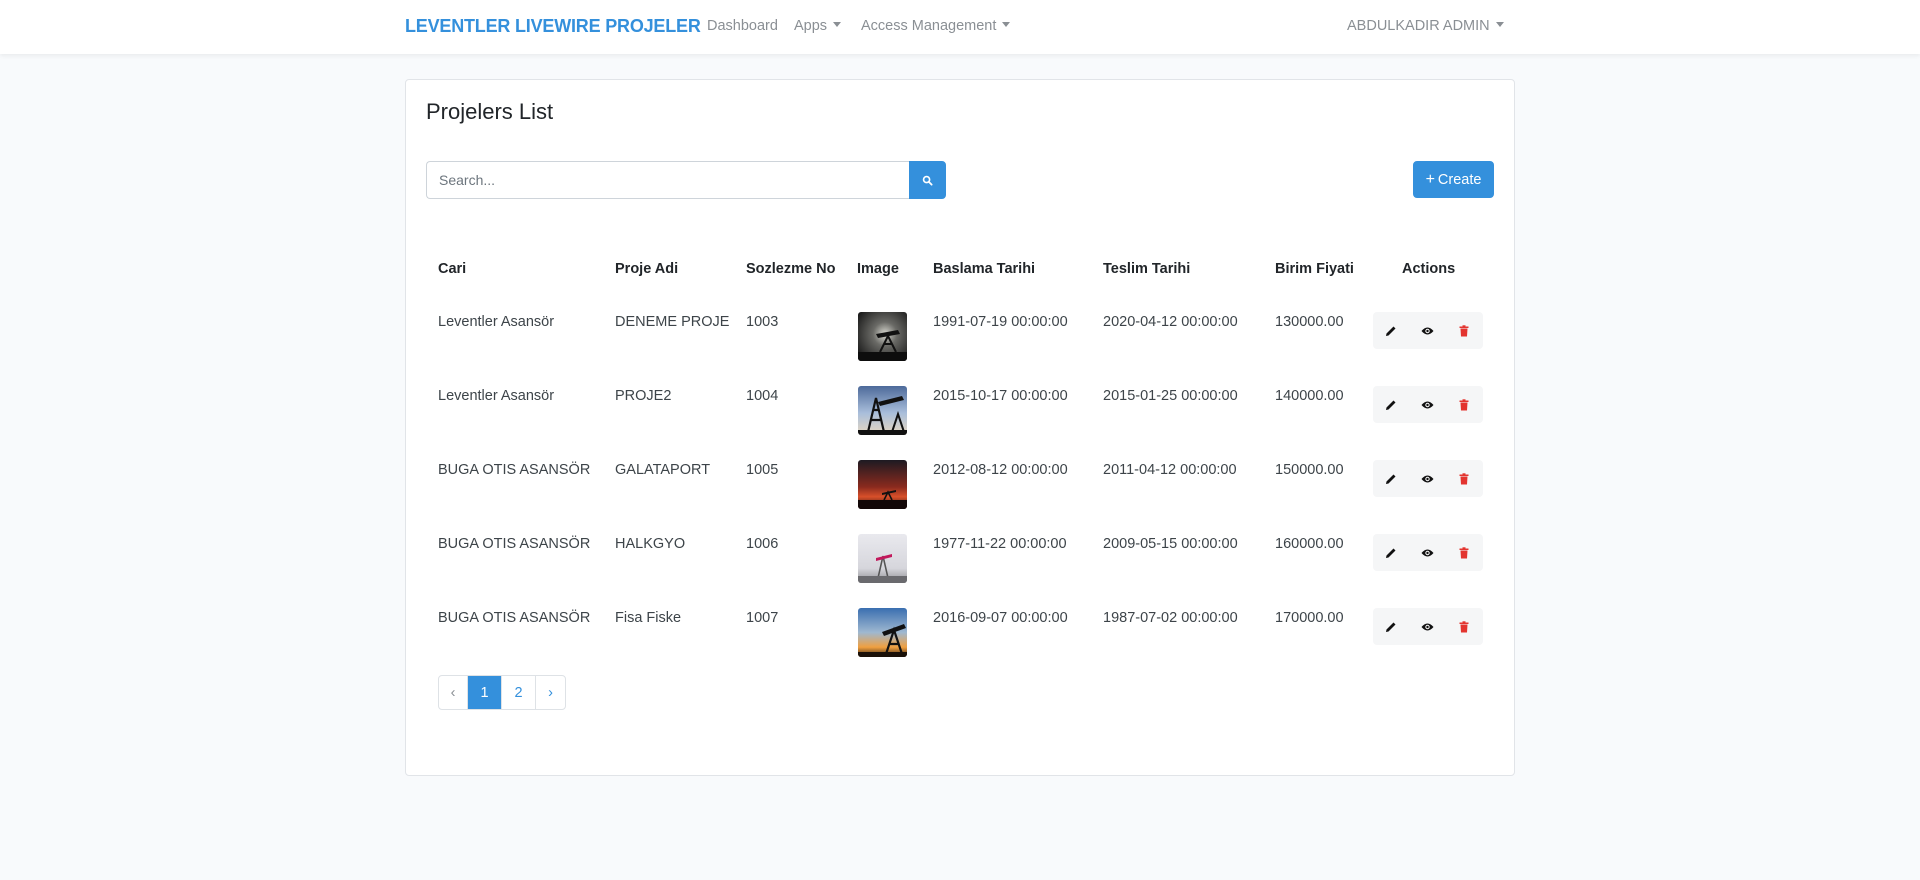  Describe the element at coordinates (1000, 396) in the screenshot. I see `cell-baslama-tarihi: 2015-10-17 00:00:00` at that location.